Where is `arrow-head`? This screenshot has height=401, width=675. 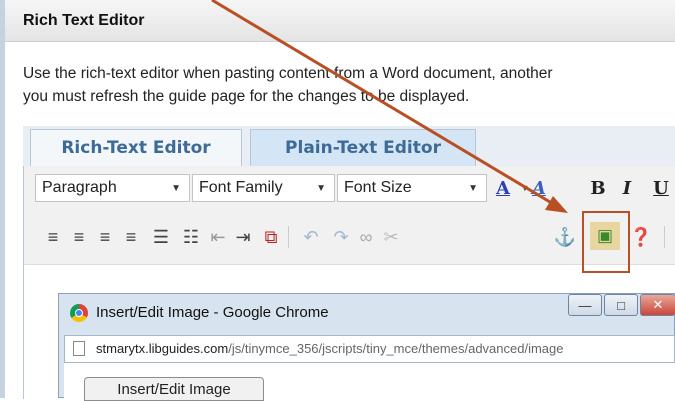 arrow-head is located at coordinates (556, 204).